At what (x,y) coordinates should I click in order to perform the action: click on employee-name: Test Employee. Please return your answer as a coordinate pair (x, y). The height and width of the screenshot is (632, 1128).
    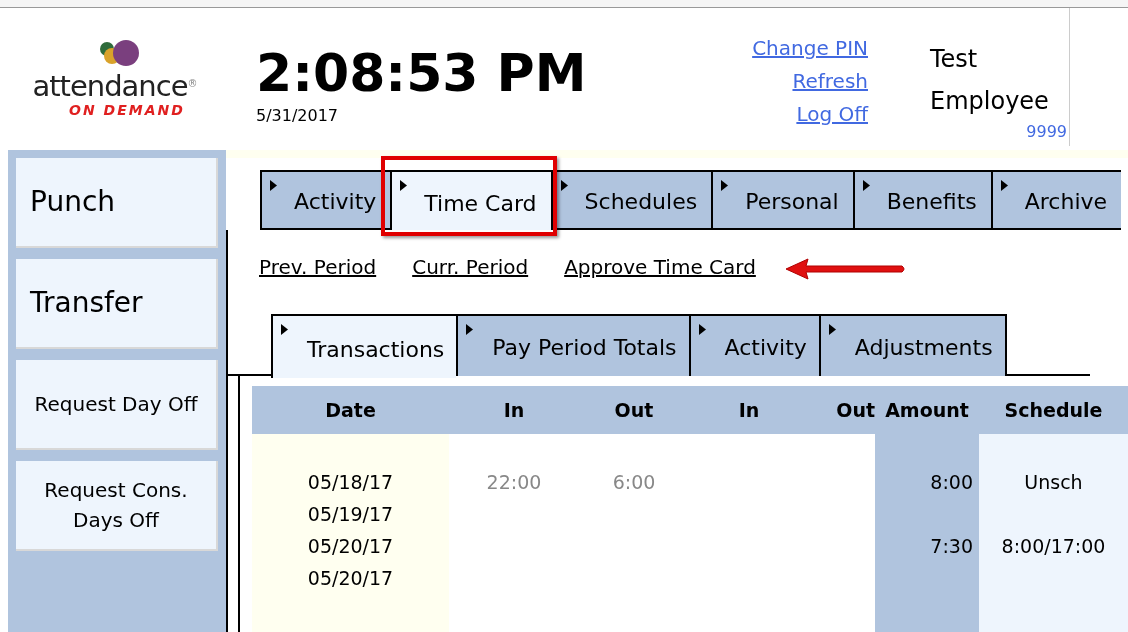
    Looking at the image, I should click on (990, 80).